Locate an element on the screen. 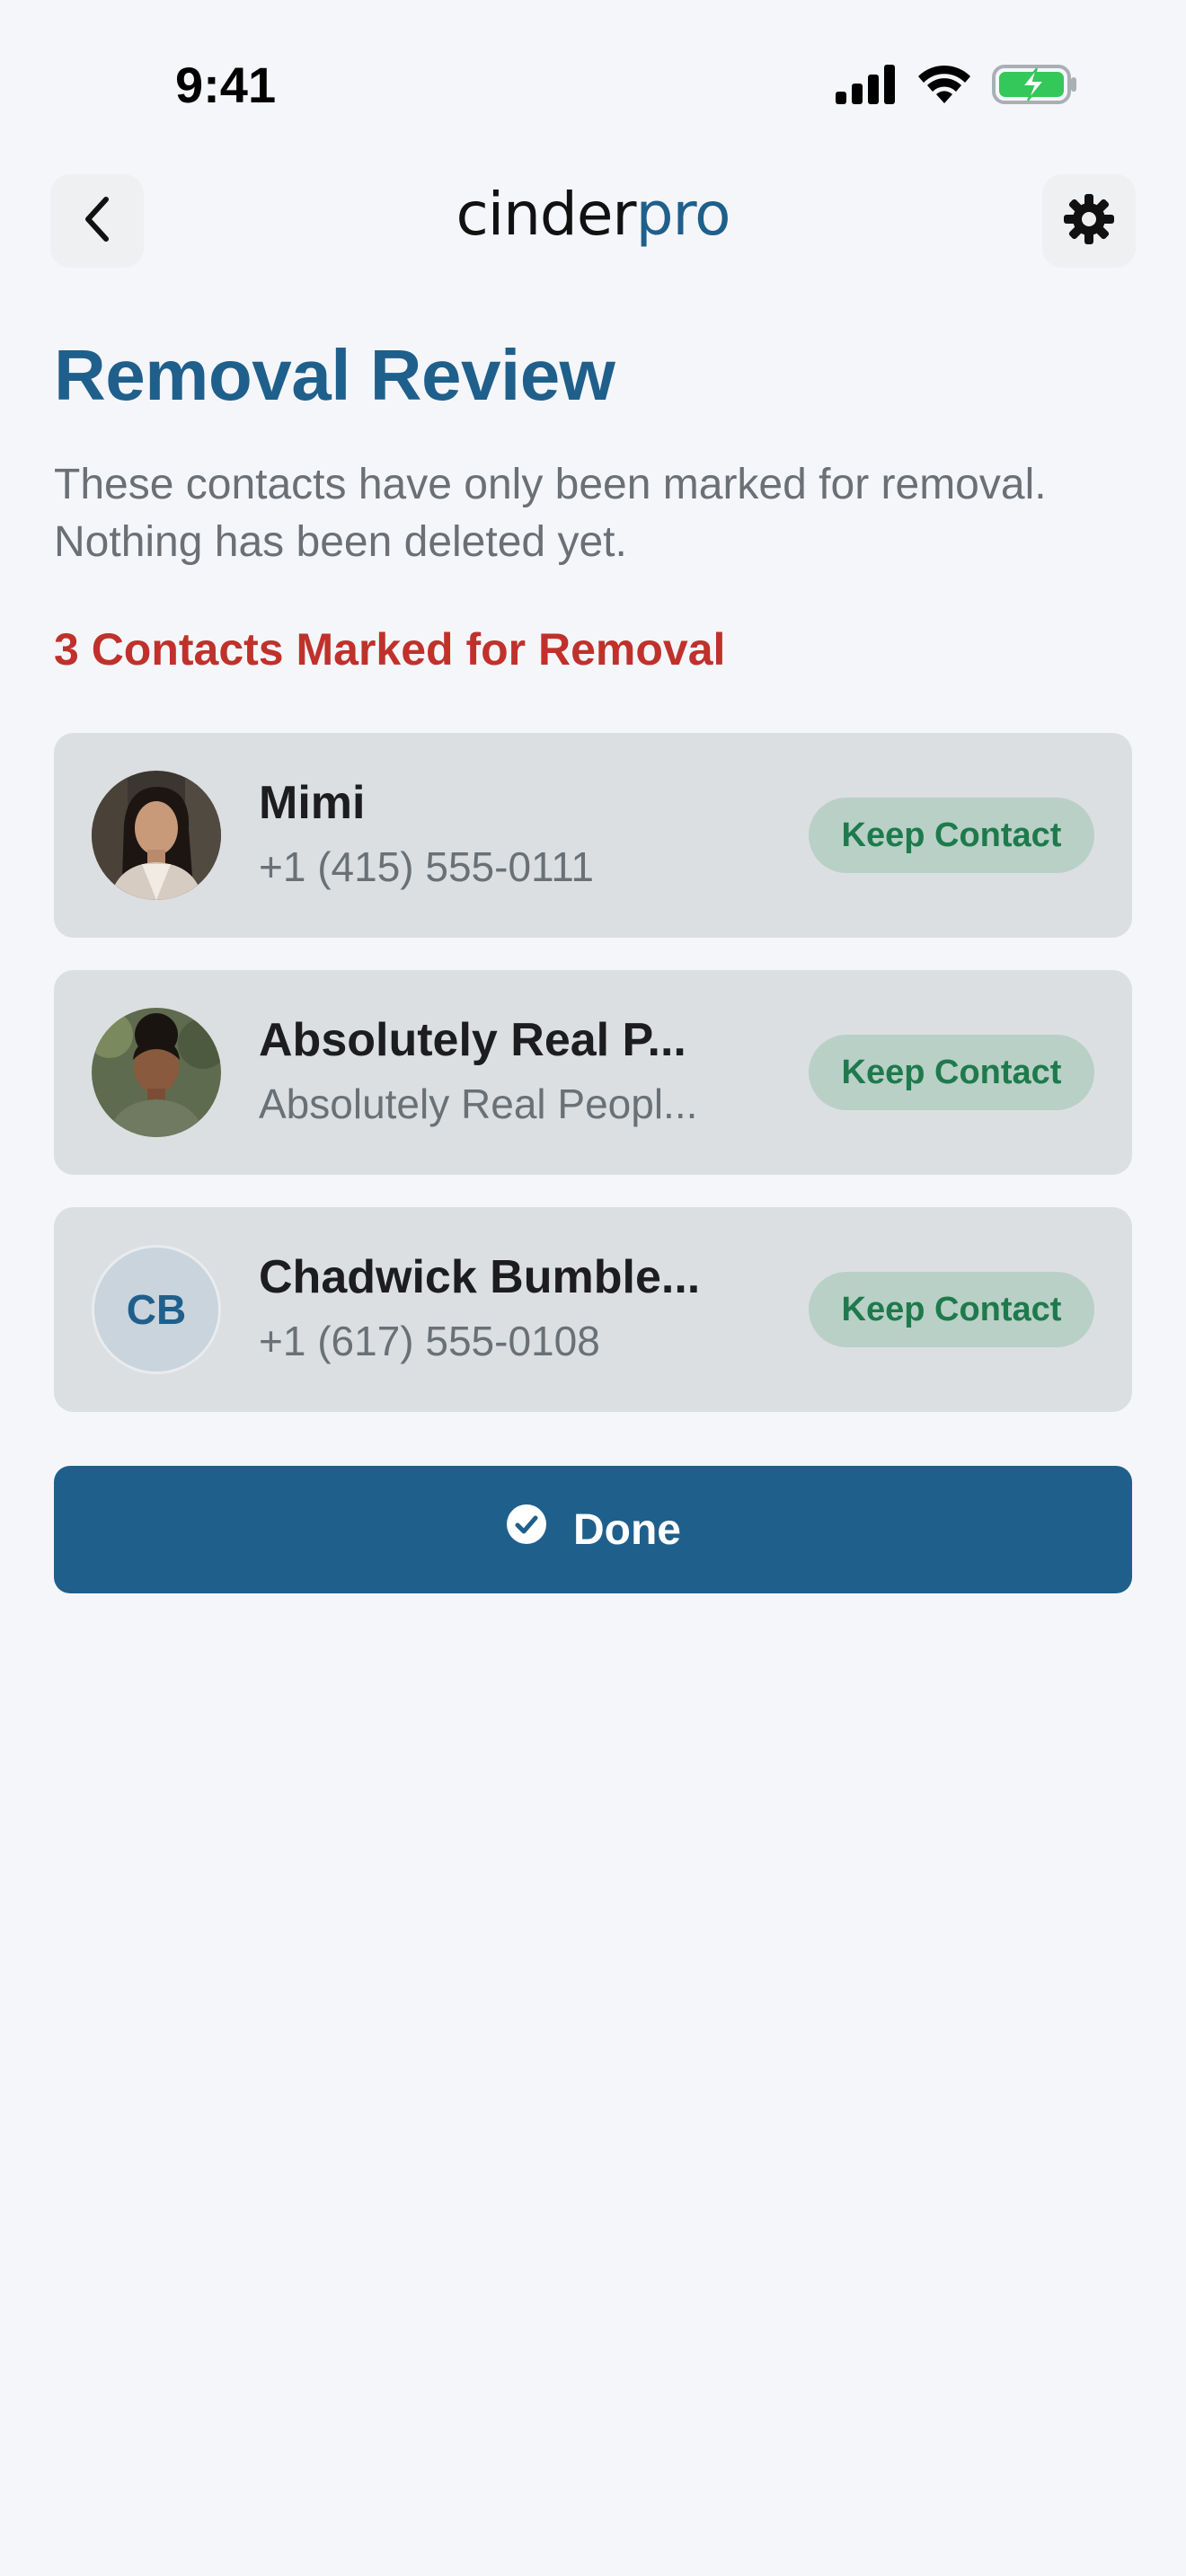 This screenshot has width=1186, height=2576. status-time: 9:41 is located at coordinates (226, 85).